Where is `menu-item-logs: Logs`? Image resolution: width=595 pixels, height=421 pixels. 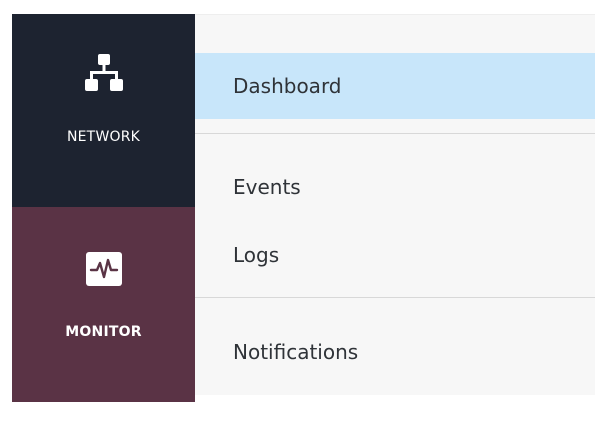
menu-item-logs: Logs is located at coordinates (395, 255).